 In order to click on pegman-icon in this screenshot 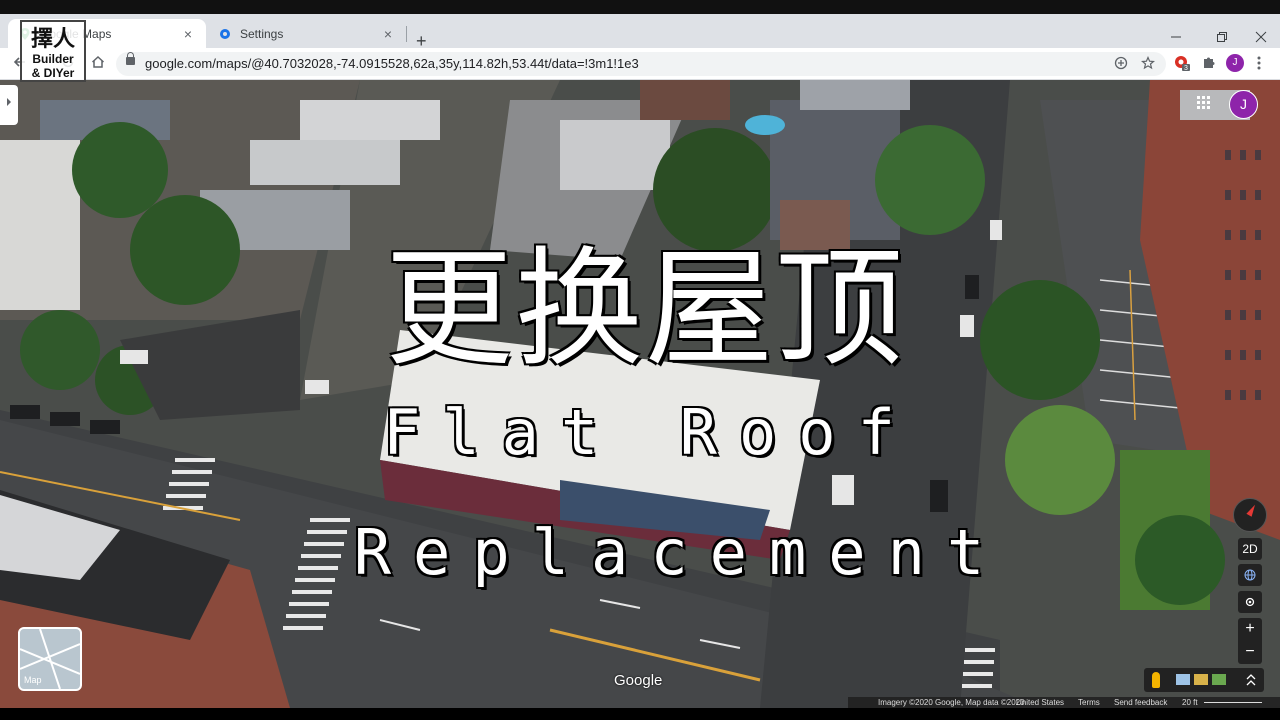, I will do `click(1156, 680)`.